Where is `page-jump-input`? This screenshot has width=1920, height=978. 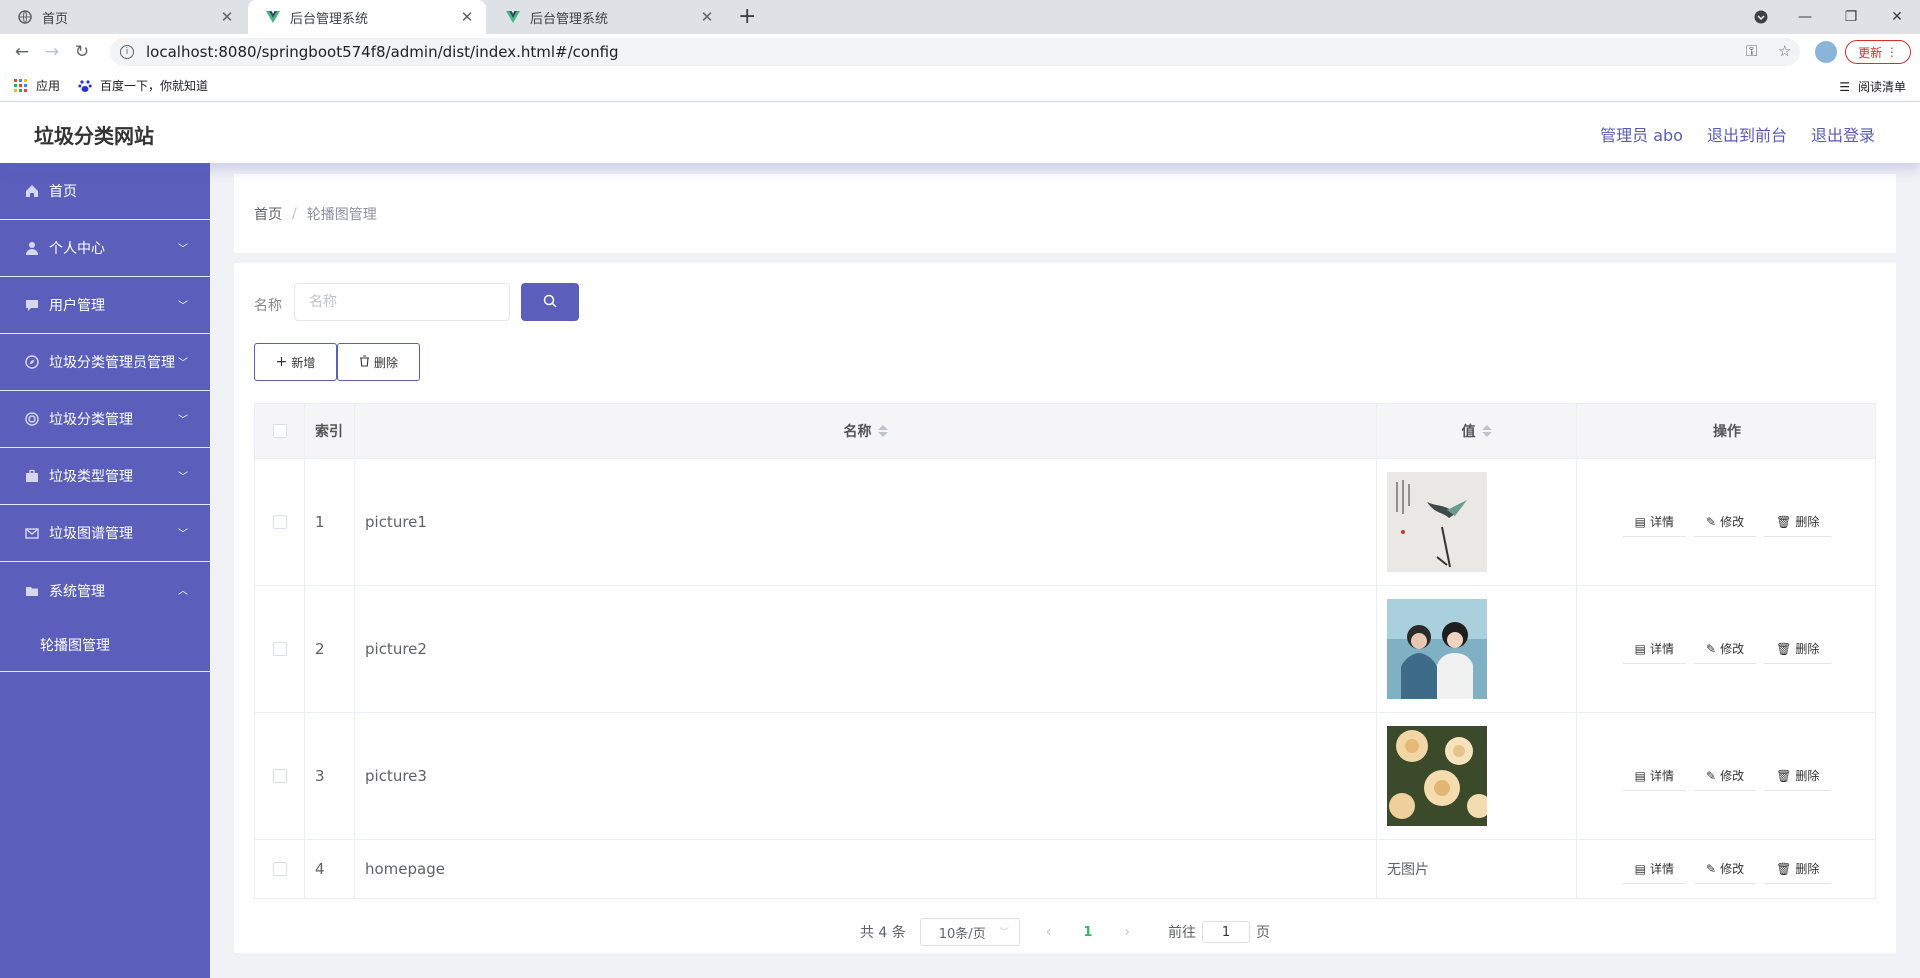 page-jump-input is located at coordinates (1226, 932).